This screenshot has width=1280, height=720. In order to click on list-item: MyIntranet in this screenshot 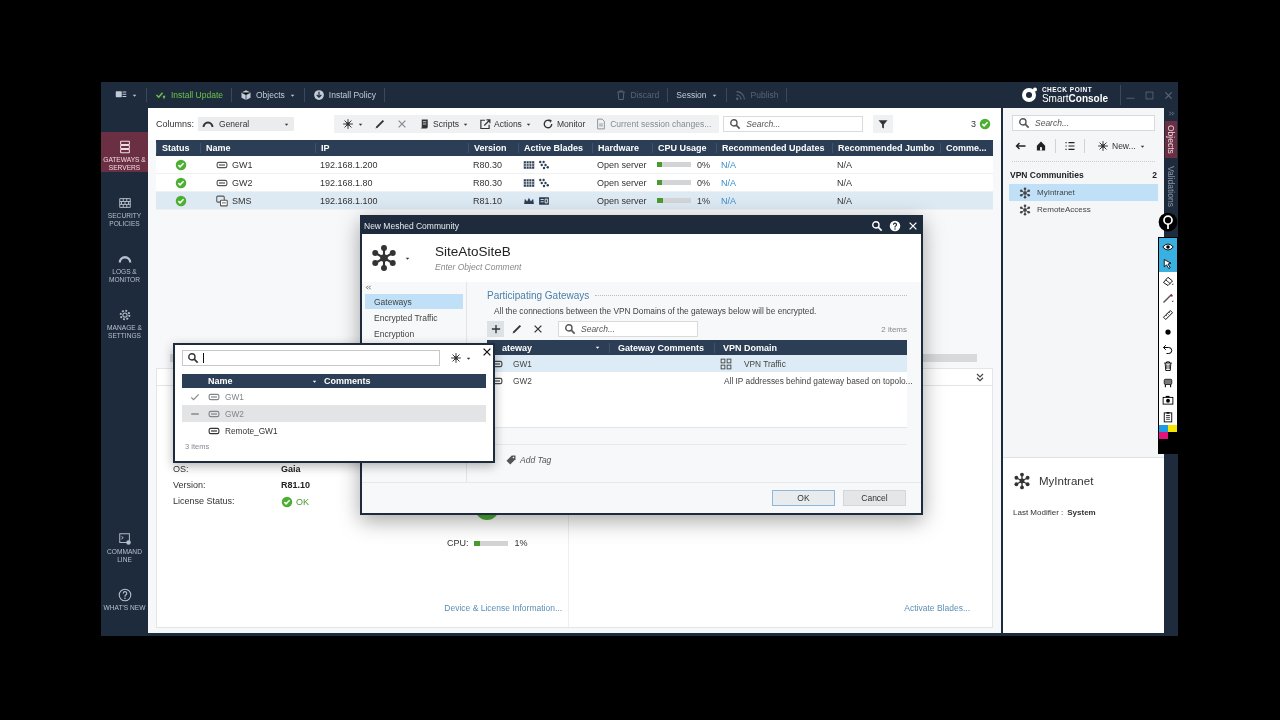, I will do `click(1083, 192)`.